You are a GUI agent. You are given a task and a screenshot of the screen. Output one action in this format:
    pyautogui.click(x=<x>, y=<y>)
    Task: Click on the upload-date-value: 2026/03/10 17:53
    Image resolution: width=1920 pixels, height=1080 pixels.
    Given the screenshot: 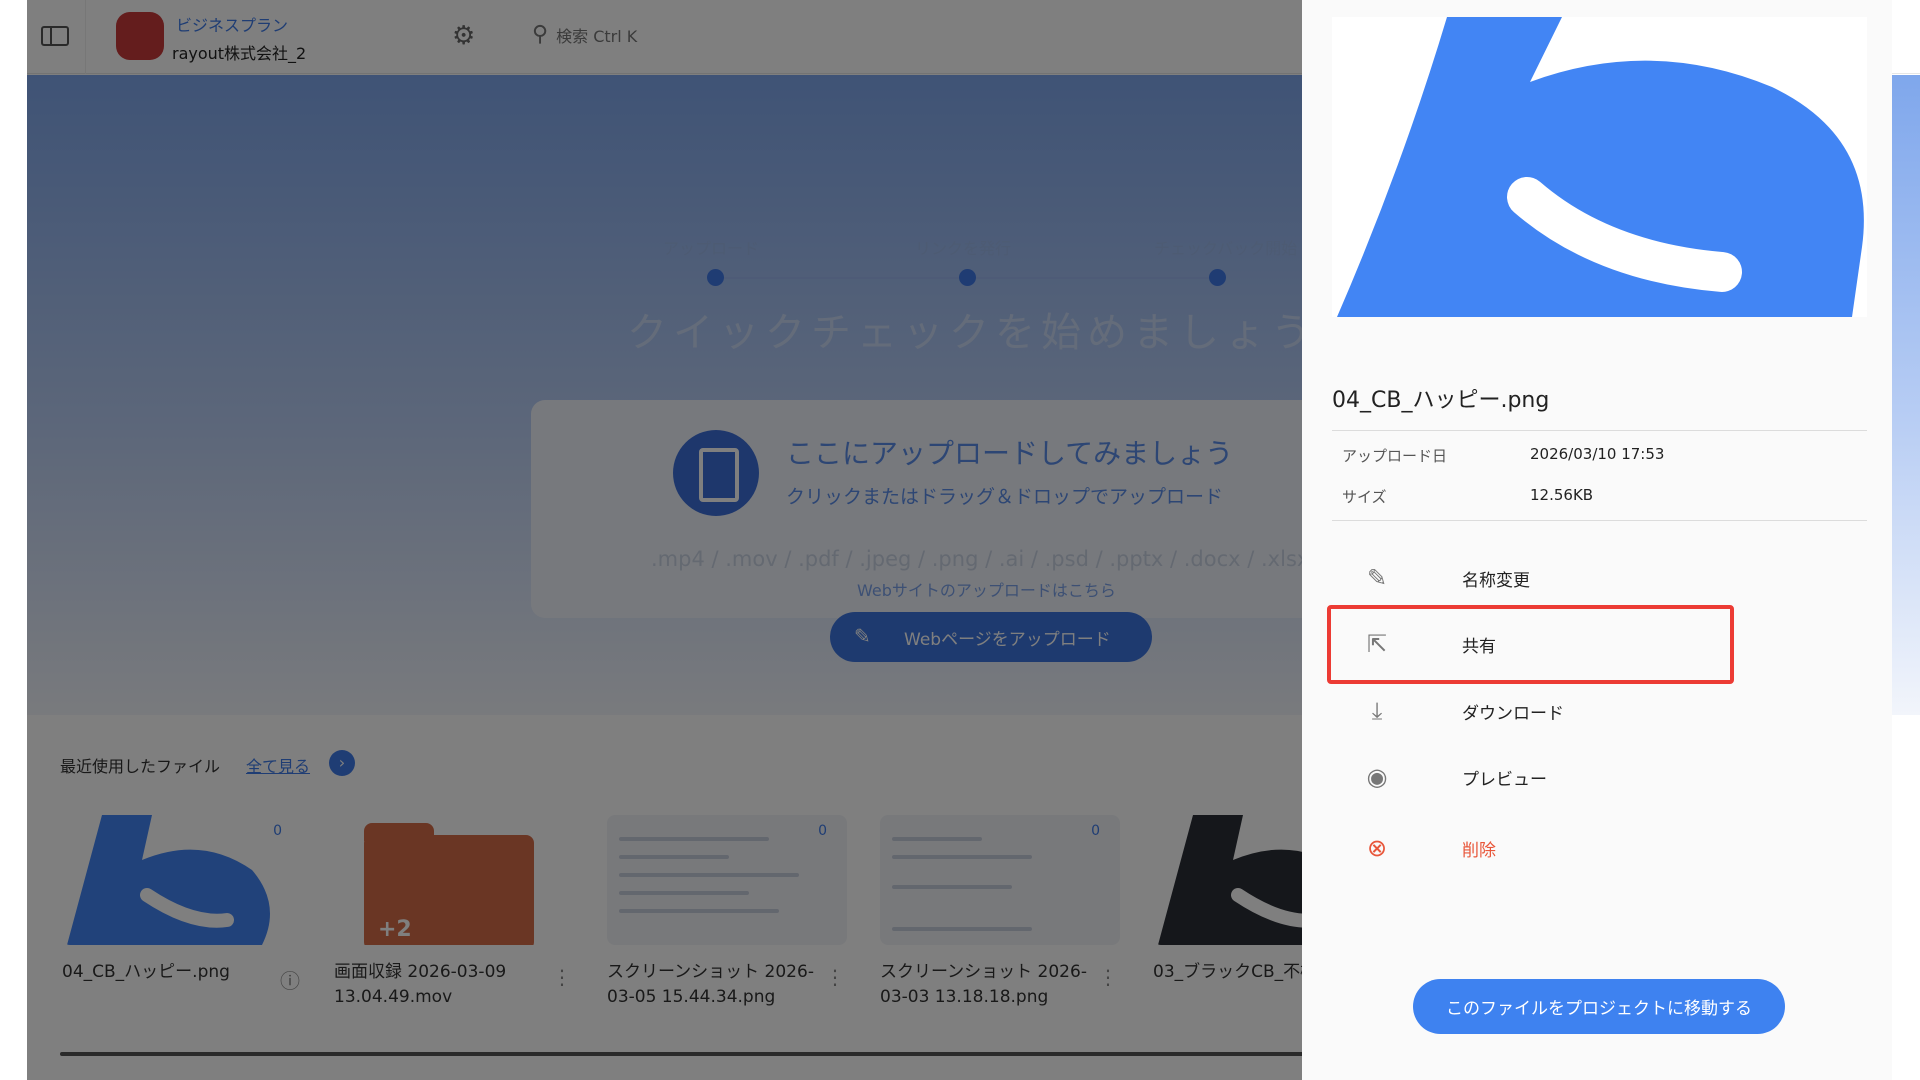 What is the action you would take?
    pyautogui.click(x=1597, y=454)
    